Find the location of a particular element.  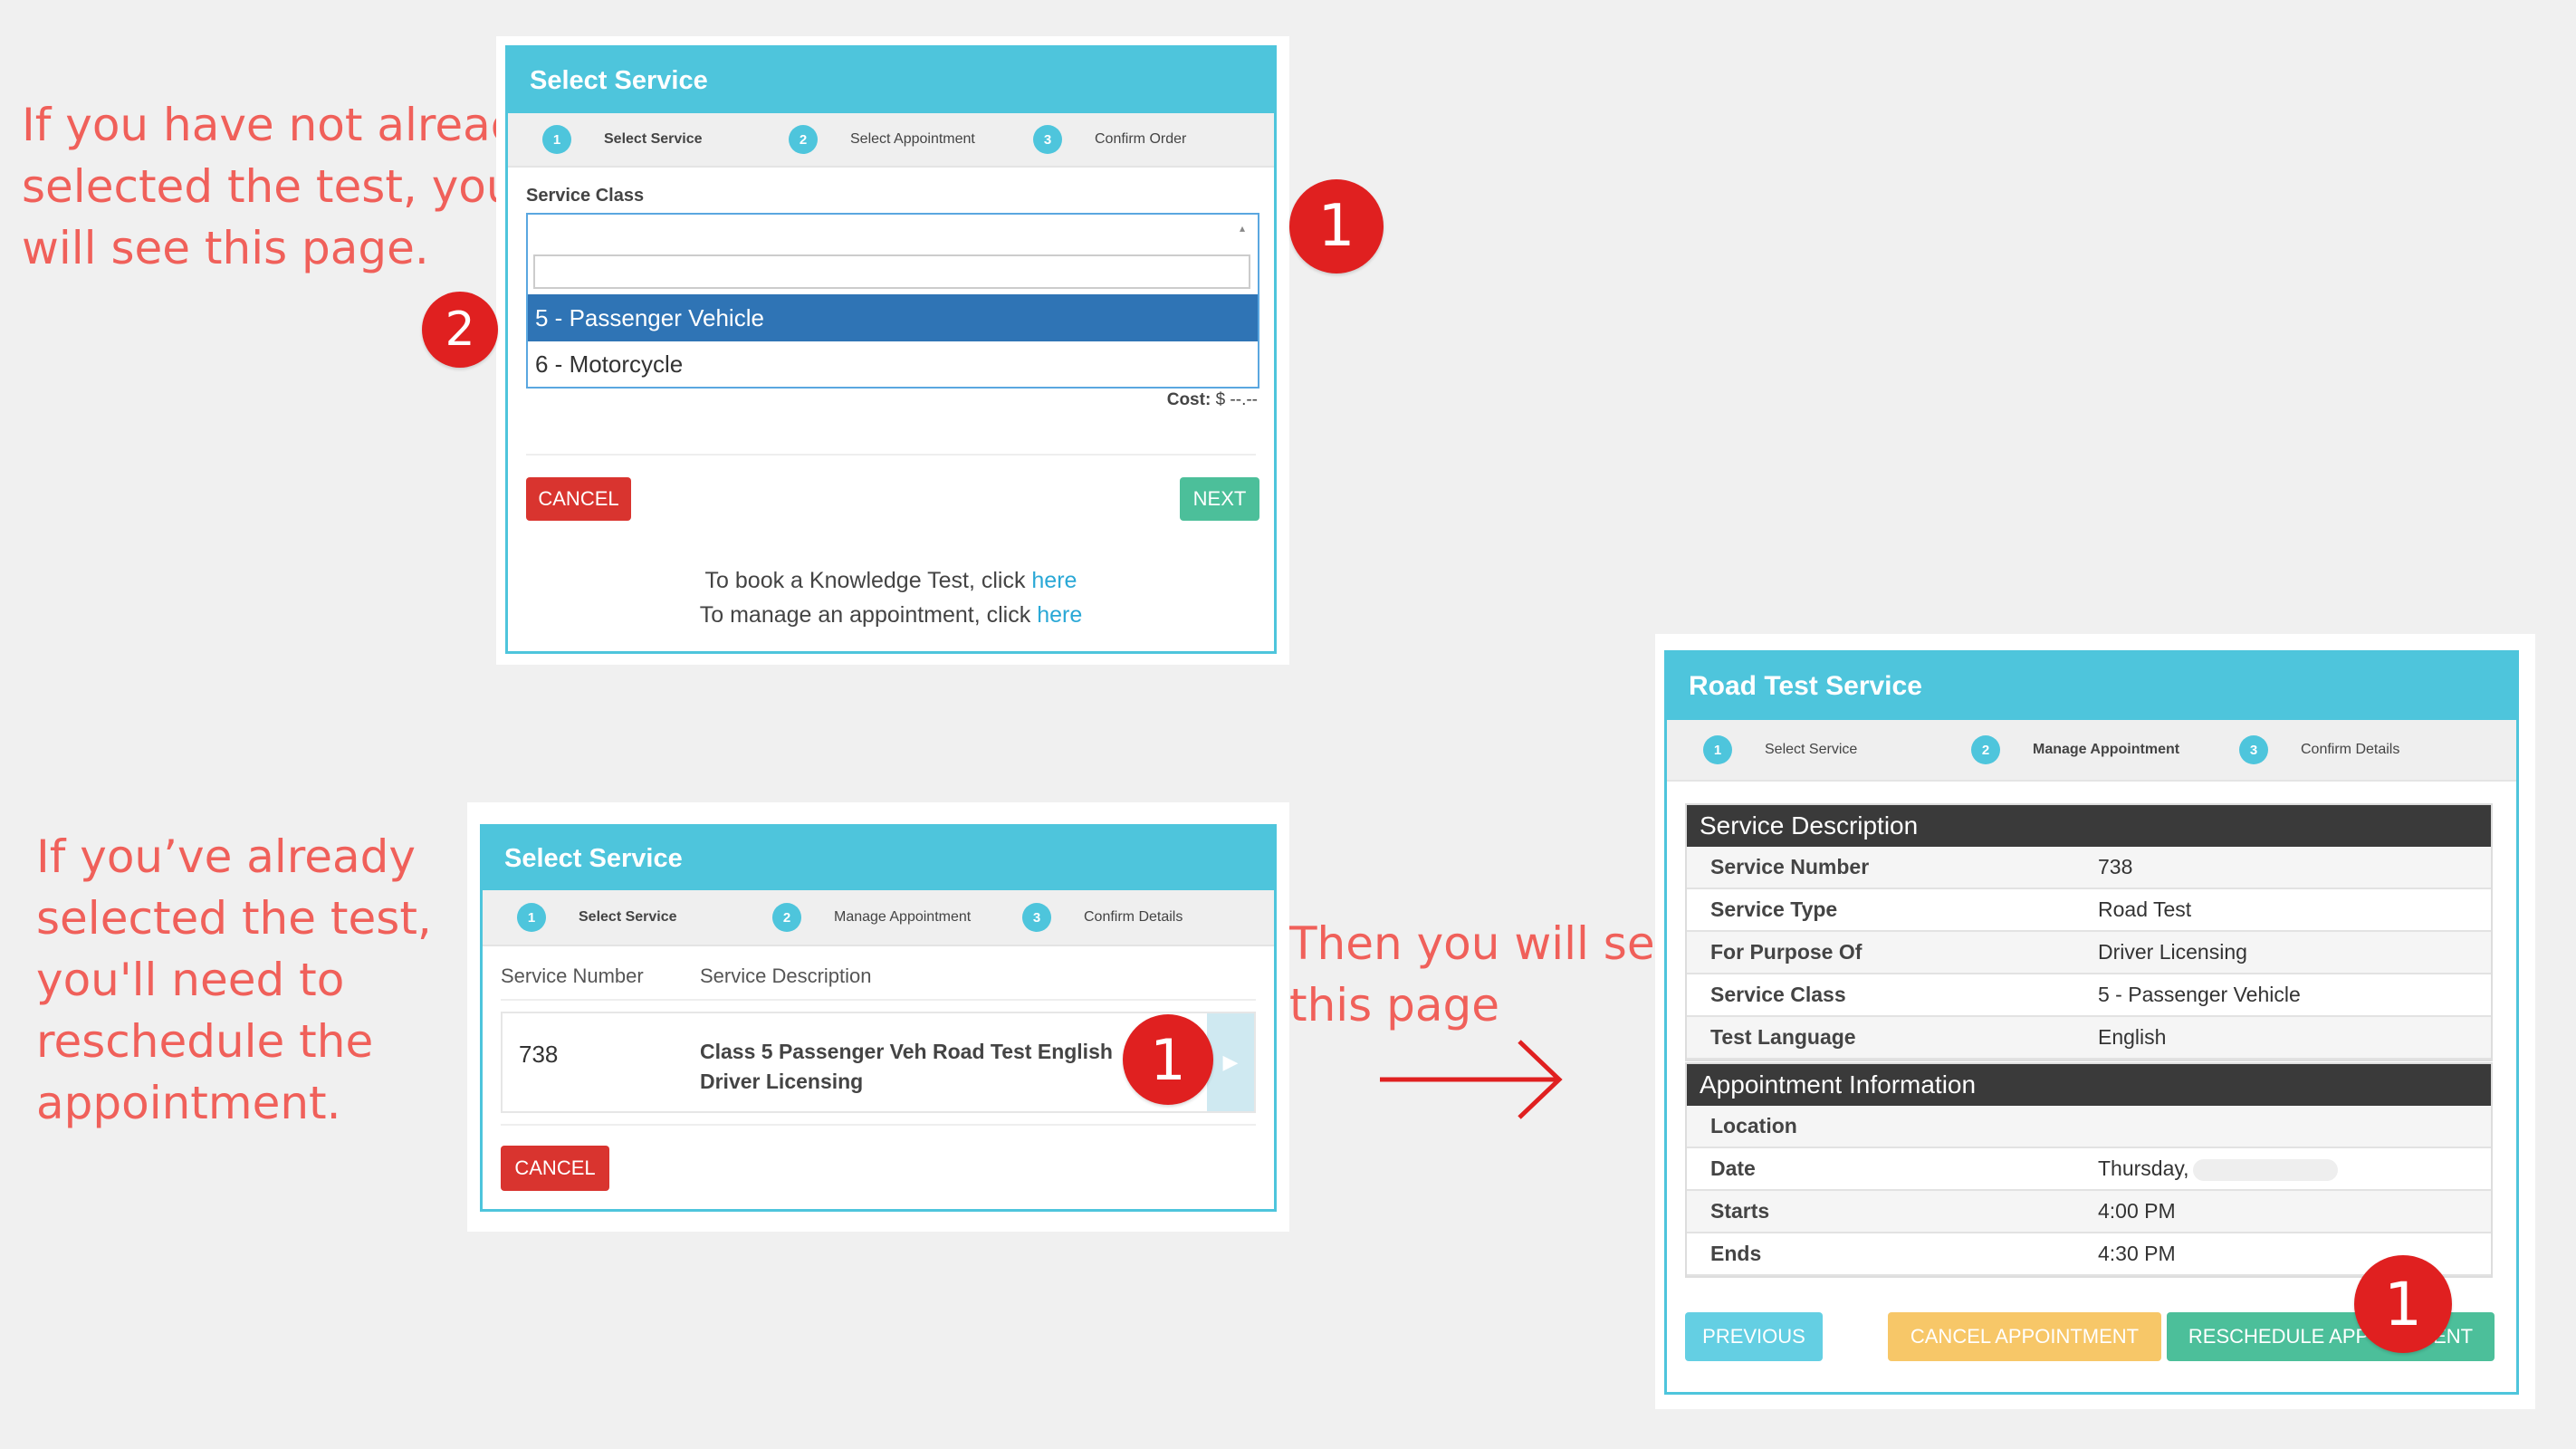

step-2: 2 Select Appointment is located at coordinates (882, 139).